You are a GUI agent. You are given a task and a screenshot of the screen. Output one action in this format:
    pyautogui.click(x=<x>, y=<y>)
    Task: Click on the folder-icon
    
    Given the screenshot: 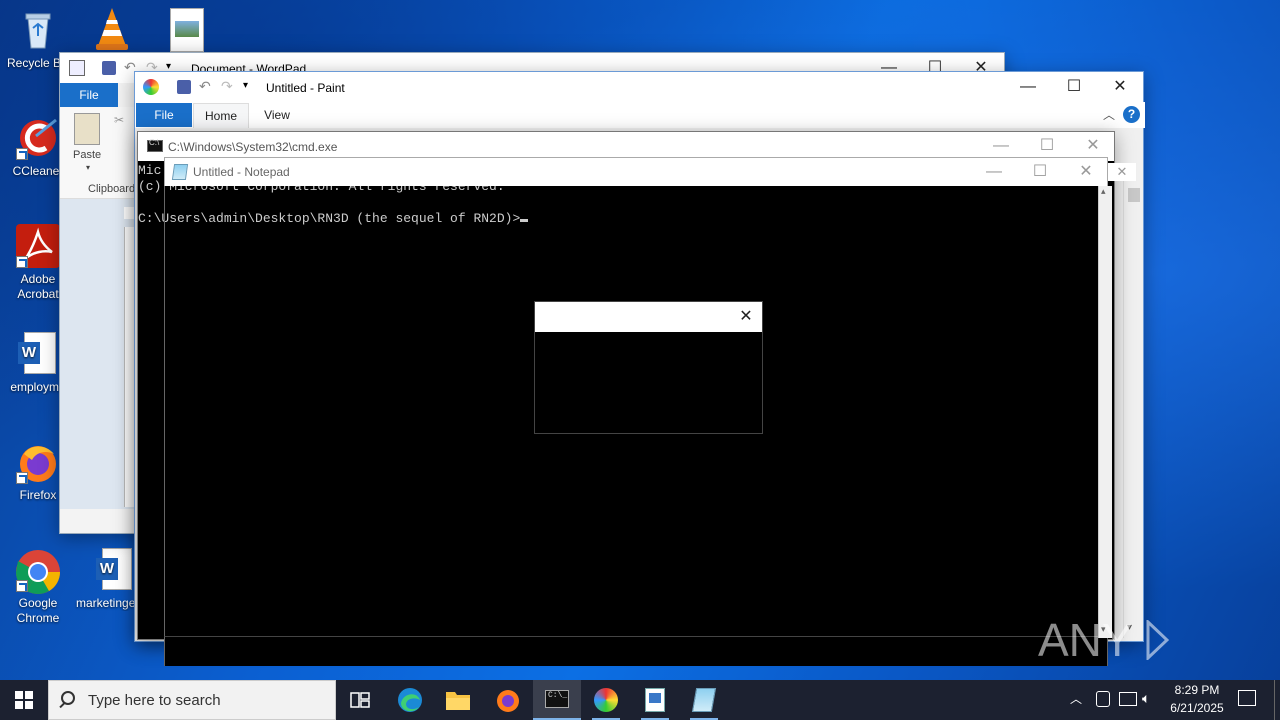 What is the action you would take?
    pyautogui.click(x=458, y=701)
    